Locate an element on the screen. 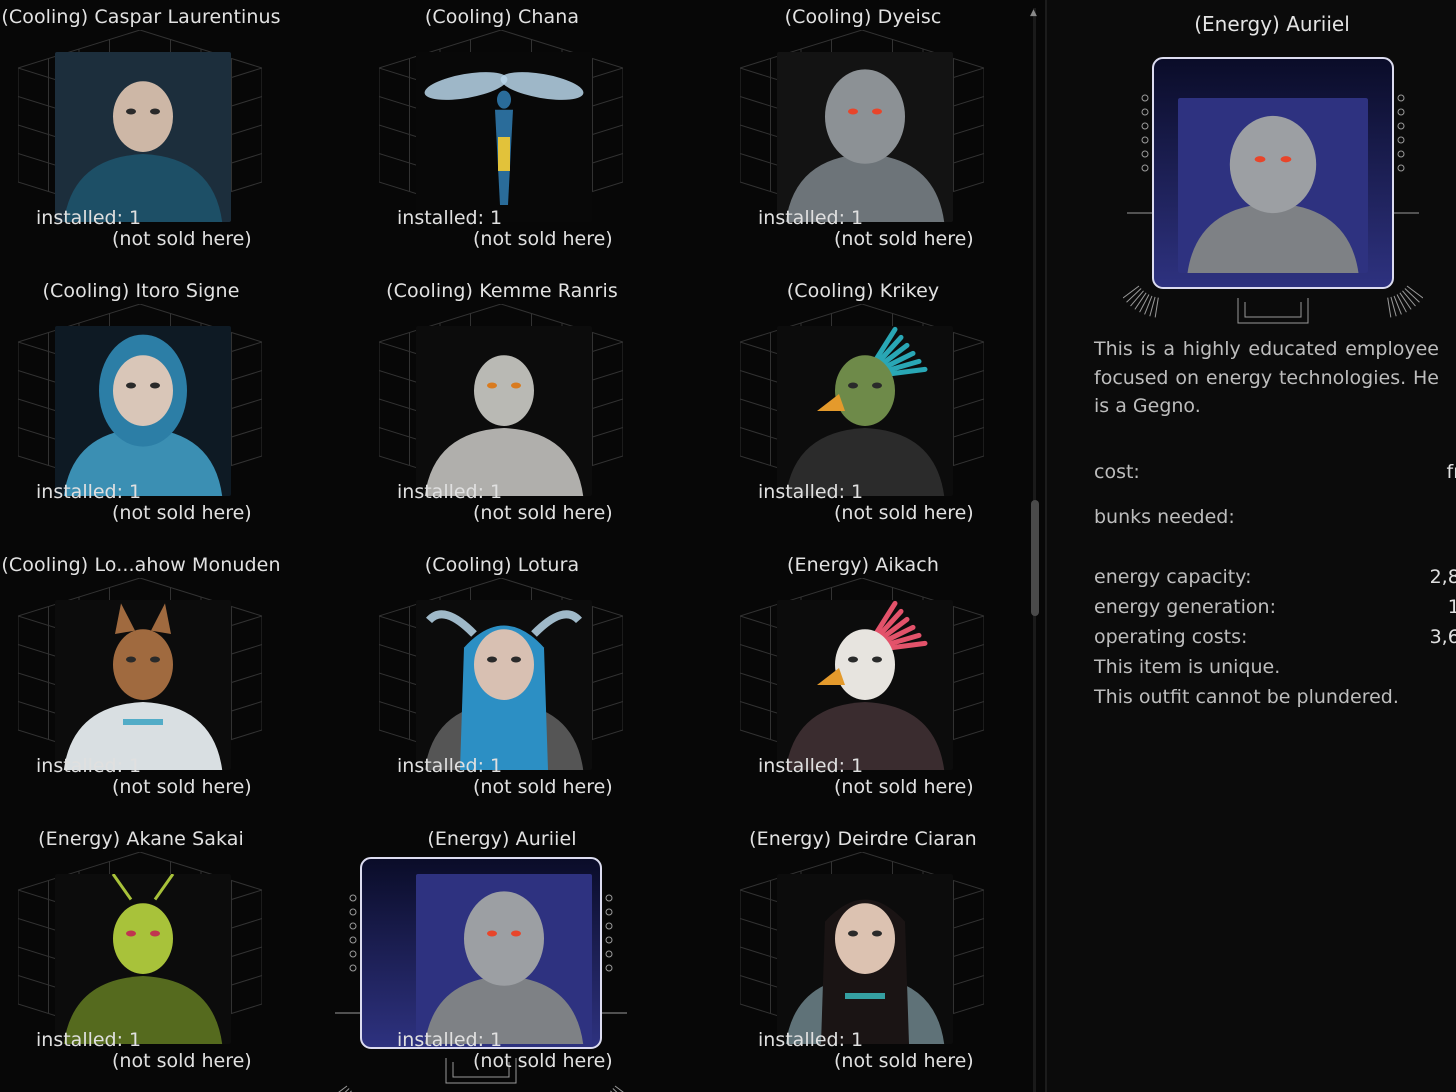  outfit-title: (Cooling) Dyeisc is located at coordinates (863, 17).